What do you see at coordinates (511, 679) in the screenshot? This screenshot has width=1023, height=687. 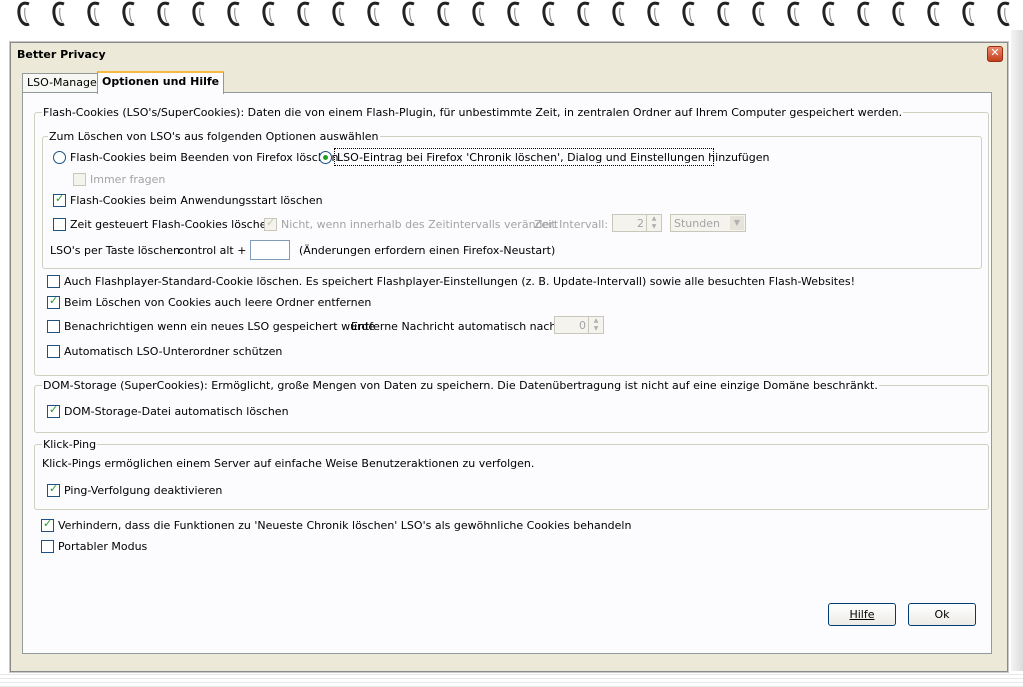 I see `page-stack-edge` at bounding box center [511, 679].